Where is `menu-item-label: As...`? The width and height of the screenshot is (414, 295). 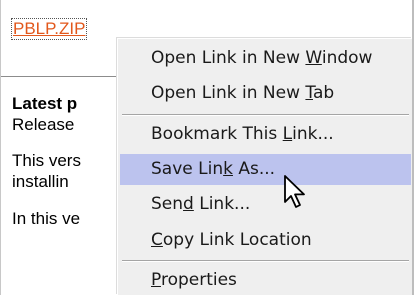
menu-item-label: As... is located at coordinates (254, 169).